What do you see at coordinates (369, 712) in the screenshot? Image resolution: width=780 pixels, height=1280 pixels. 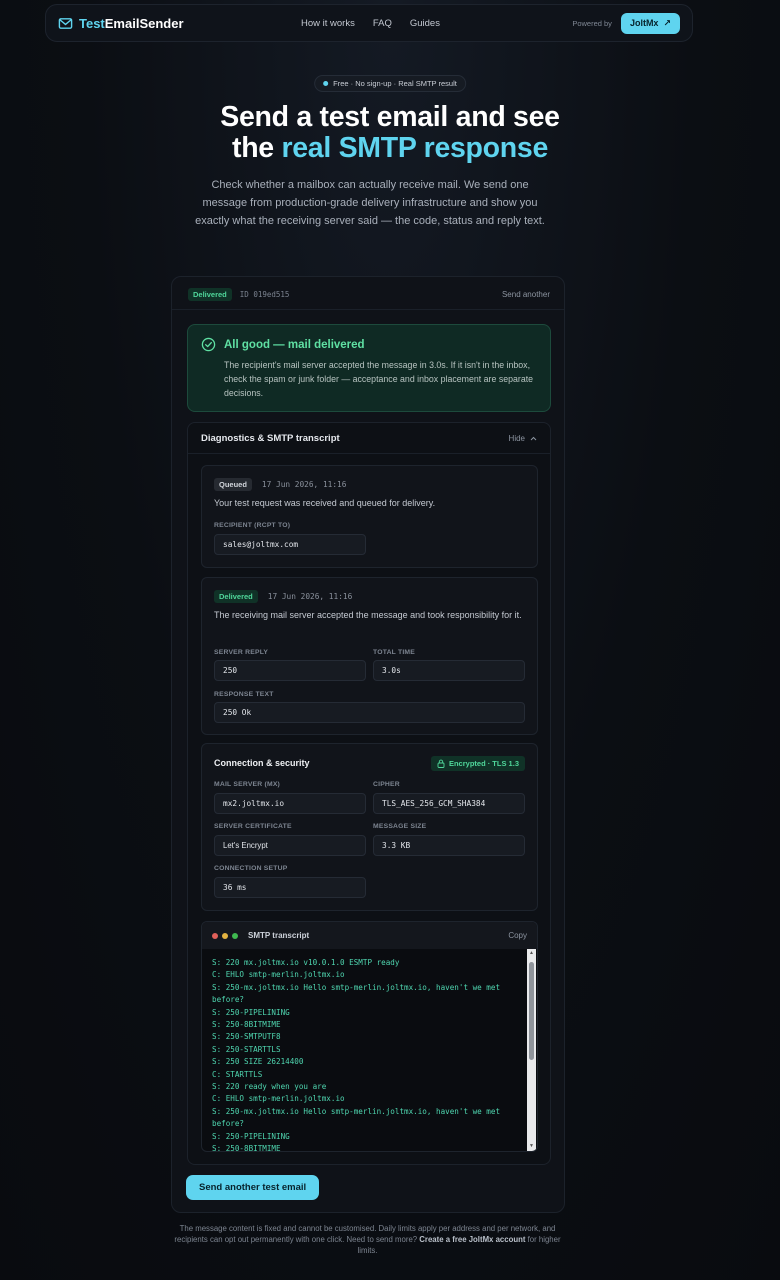 I see `response-text-field: 250 Ok` at bounding box center [369, 712].